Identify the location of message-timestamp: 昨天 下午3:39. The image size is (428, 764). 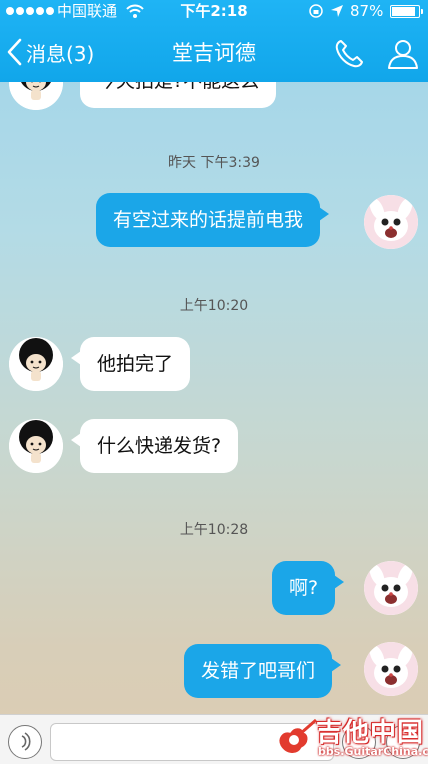
(214, 163).